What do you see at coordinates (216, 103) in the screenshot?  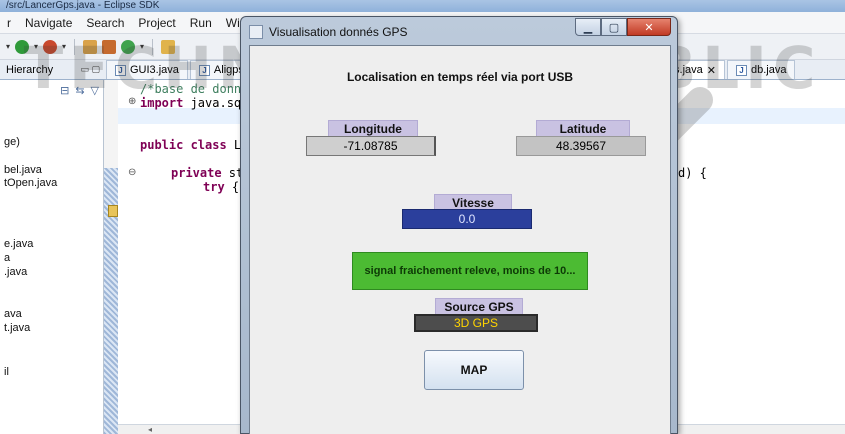 I see `code-text: java.sql` at bounding box center [216, 103].